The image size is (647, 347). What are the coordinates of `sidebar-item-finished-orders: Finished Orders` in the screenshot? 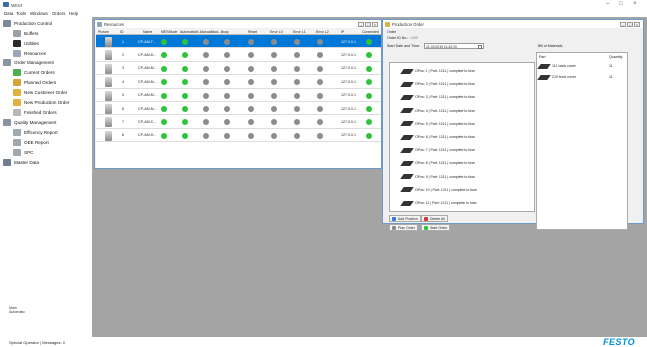 It's located at (35, 112).